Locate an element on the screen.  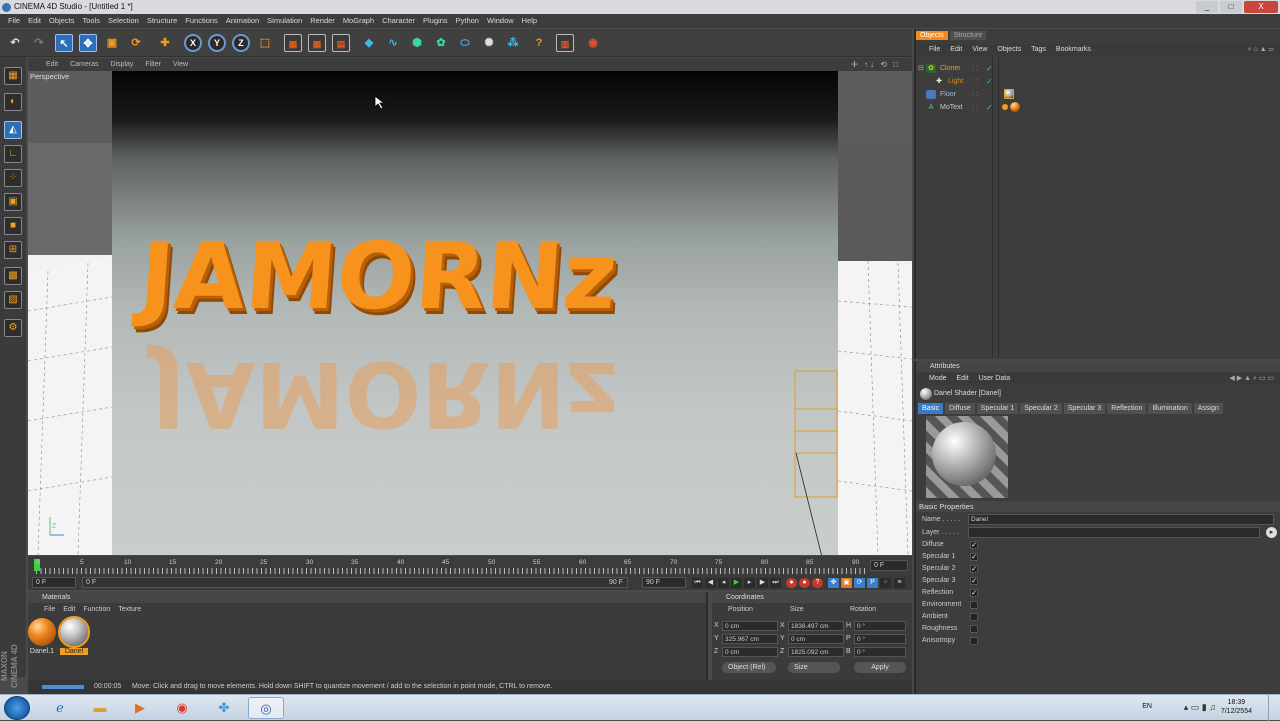
size-x-field: 1838.497 cm is located at coordinates (816, 626).